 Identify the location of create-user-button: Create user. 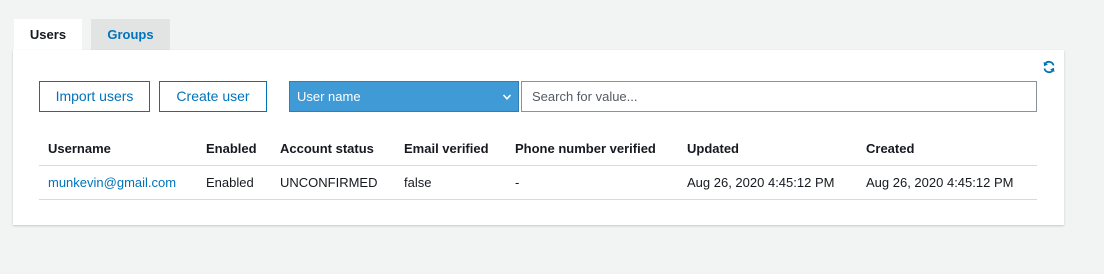
(213, 96).